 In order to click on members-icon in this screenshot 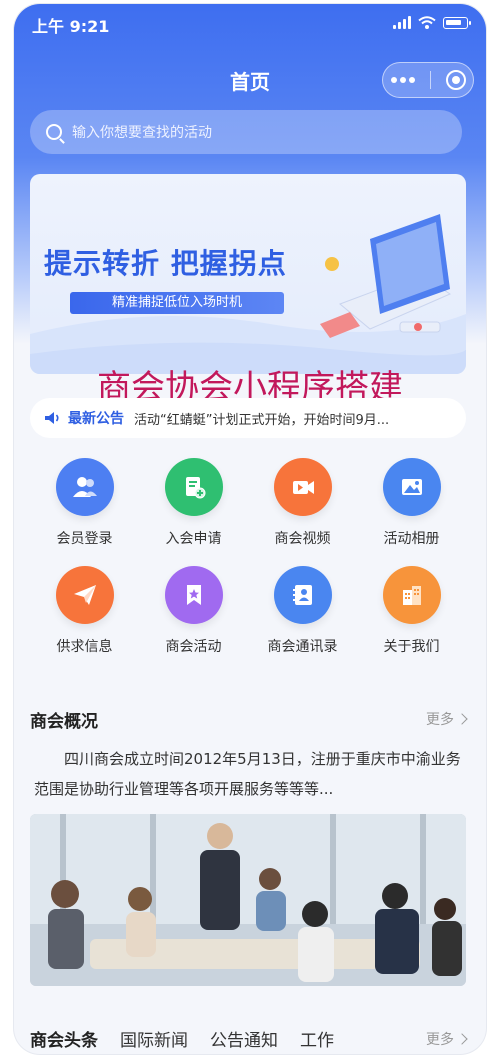, I will do `click(84, 487)`.